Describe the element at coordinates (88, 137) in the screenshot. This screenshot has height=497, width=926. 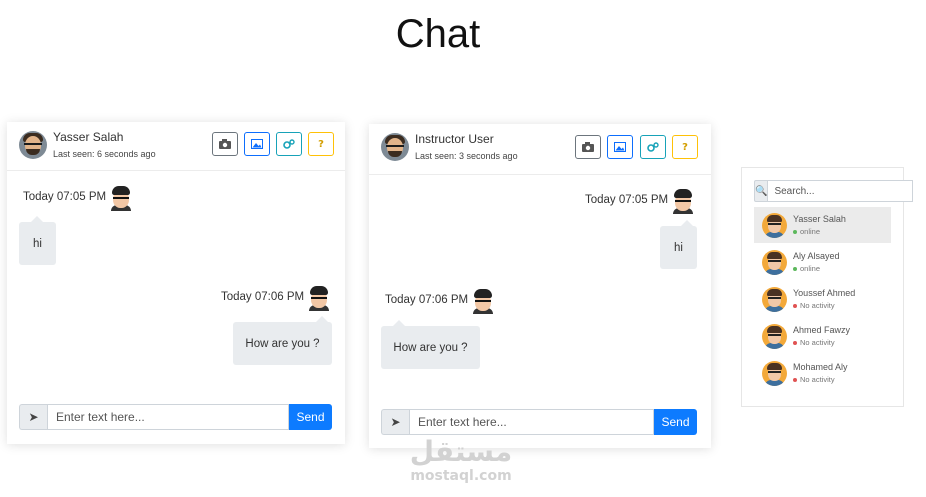
I see `chat-user-name: Yasser Salah` at that location.